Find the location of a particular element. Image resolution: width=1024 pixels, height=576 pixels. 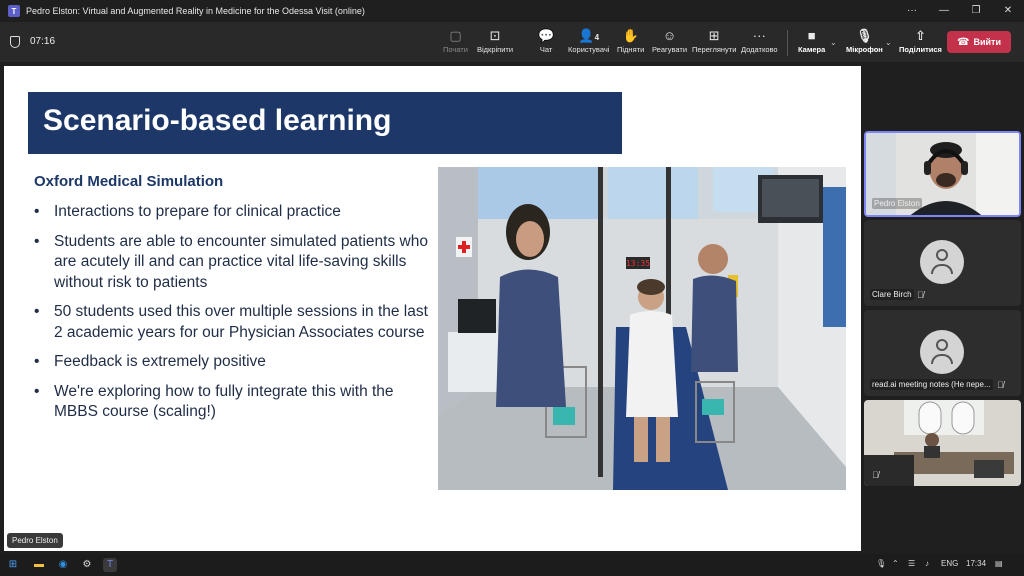

react-button: ☺ Реагувати is located at coordinates (669, 40).